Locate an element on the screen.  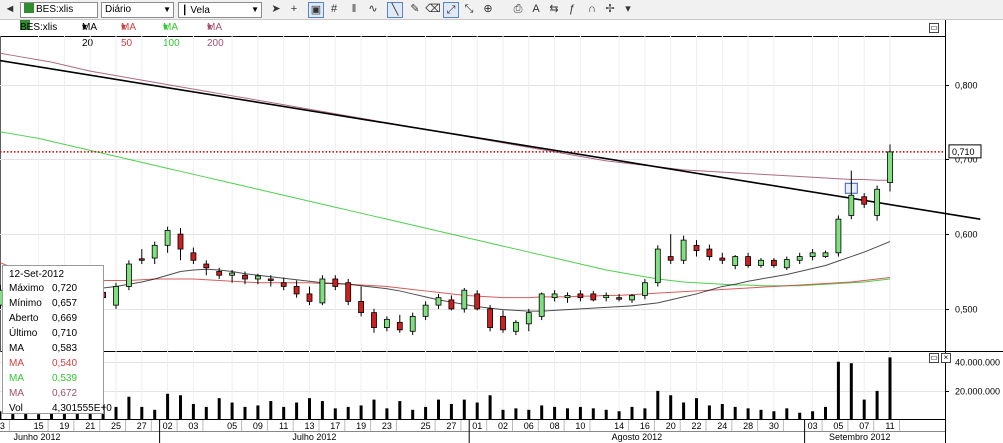
date-tick-label: 10 is located at coordinates (580, 426).